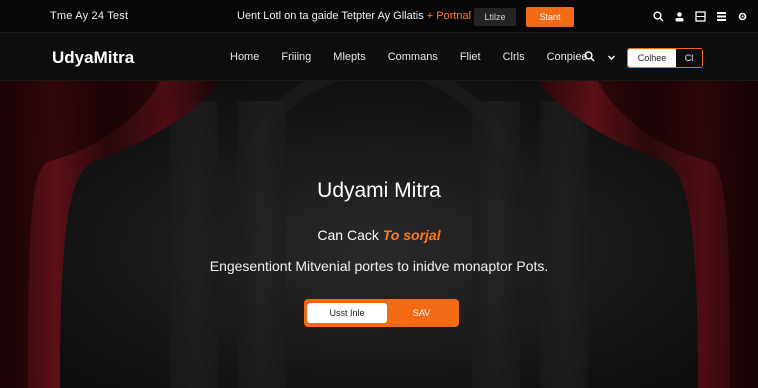 The height and width of the screenshot is (388, 758). What do you see at coordinates (296, 57) in the screenshot?
I see `nav-item-2: Friiing` at bounding box center [296, 57].